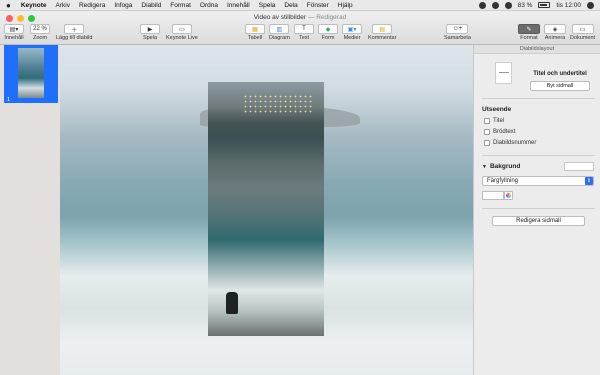  Describe the element at coordinates (487, 132) in the screenshot. I see `body-checkbox` at that location.